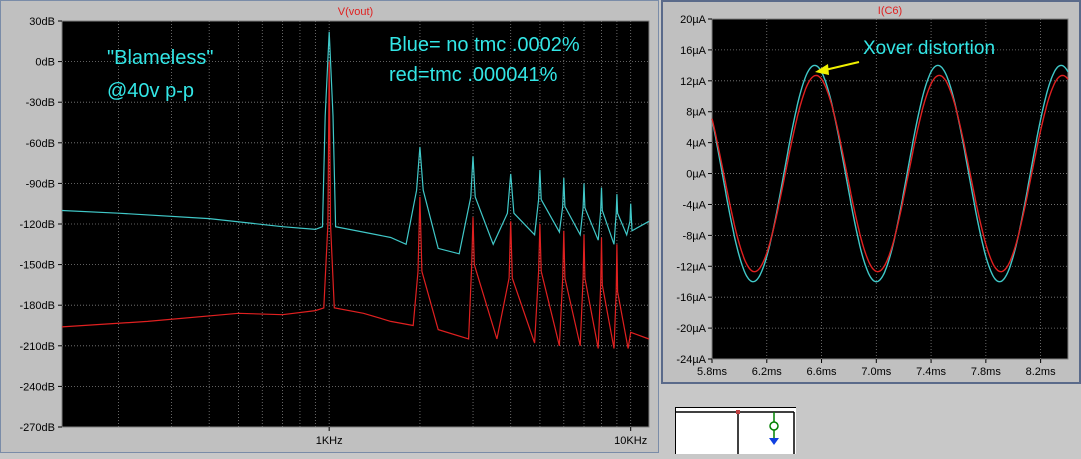 The image size is (1081, 459). Describe the element at coordinates (890, 11) in the screenshot. I see `plot-title: I(C6)` at that location.